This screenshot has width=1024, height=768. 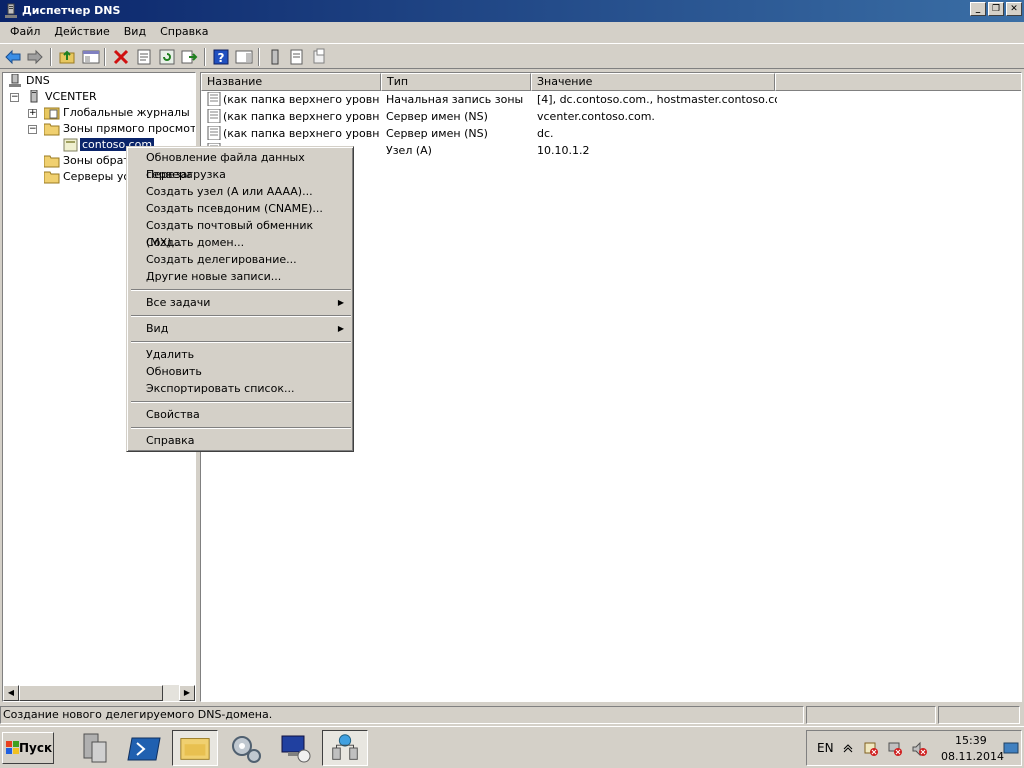 What do you see at coordinates (978, 9) in the screenshot?
I see `minimize-button: _` at bounding box center [978, 9].